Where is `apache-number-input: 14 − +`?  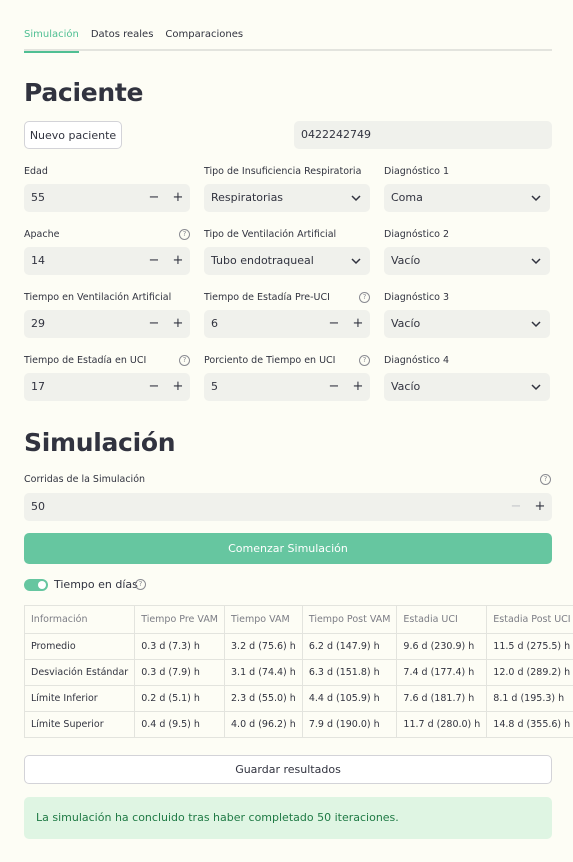
apache-number-input: 14 − + is located at coordinates (107, 261).